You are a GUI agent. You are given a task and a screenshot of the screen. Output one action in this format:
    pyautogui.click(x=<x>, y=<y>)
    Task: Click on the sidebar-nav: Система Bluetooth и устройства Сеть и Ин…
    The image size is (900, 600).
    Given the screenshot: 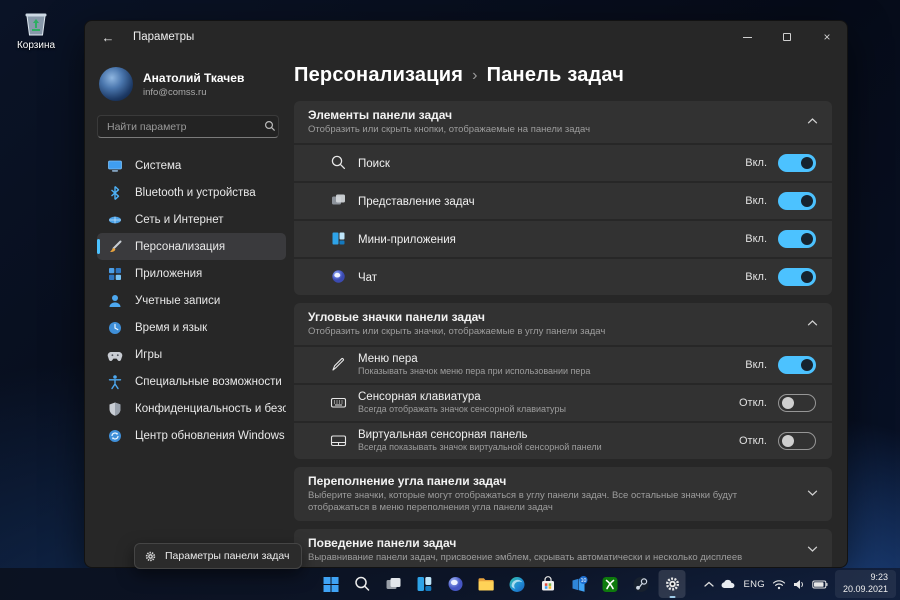 What is the action you would take?
    pyautogui.click(x=191, y=300)
    